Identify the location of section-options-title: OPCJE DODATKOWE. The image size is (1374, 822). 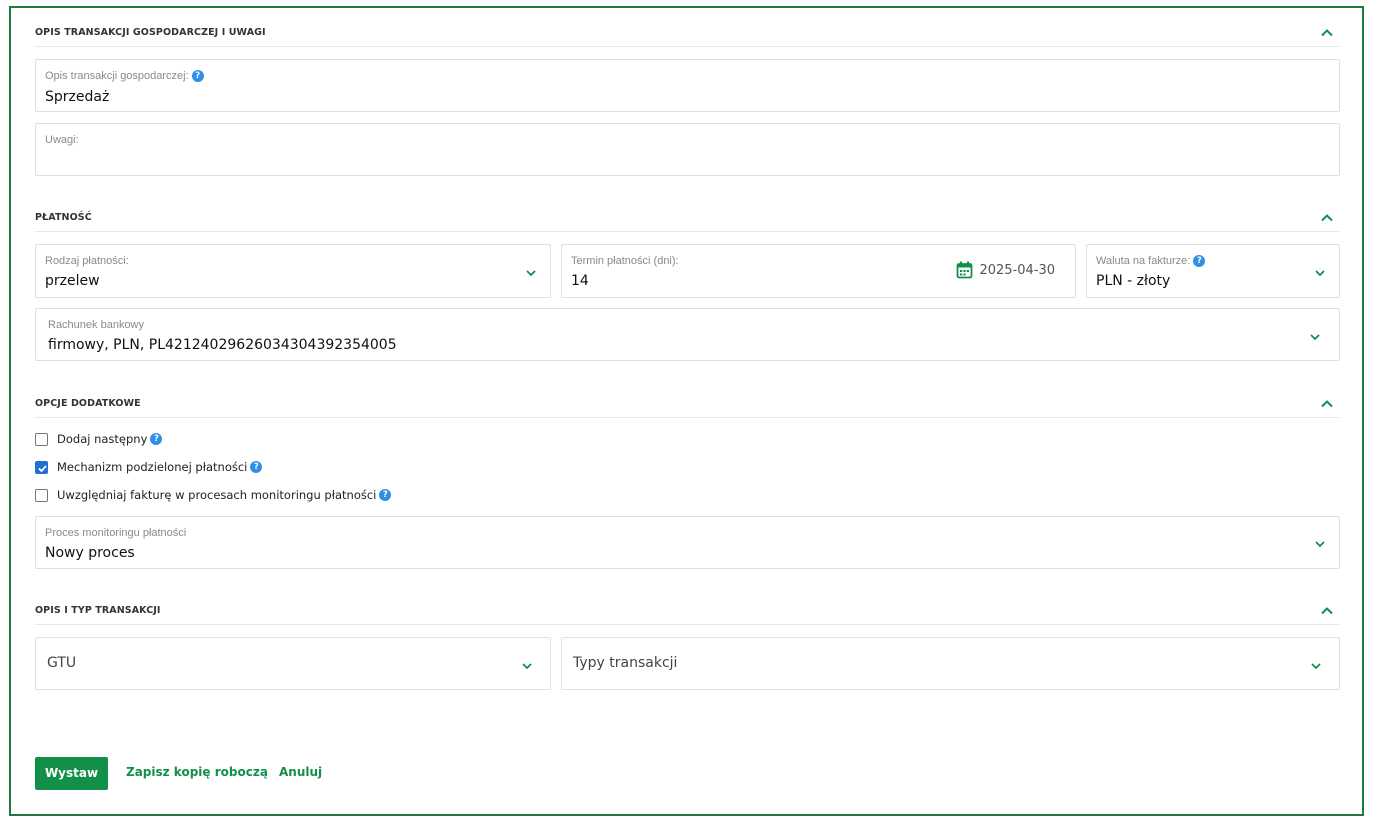
(88, 403).